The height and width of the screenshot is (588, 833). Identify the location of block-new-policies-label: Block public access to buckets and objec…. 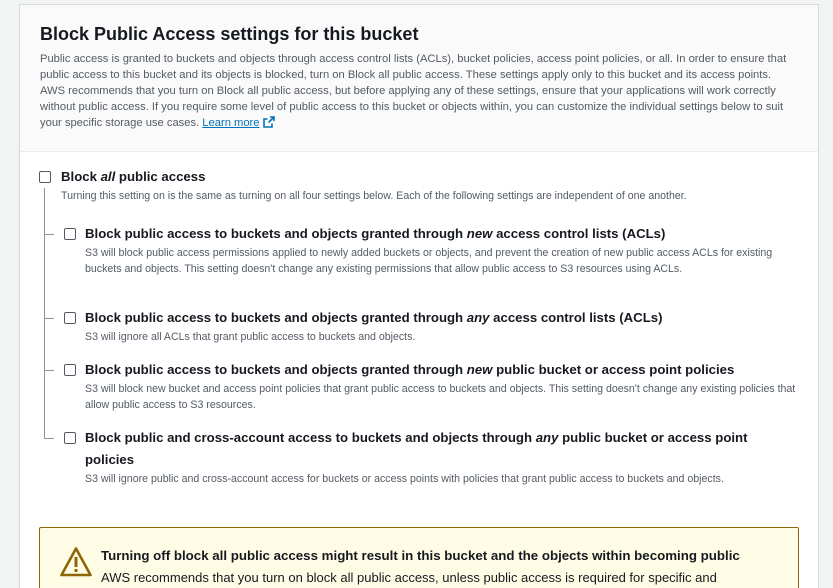
(410, 369).